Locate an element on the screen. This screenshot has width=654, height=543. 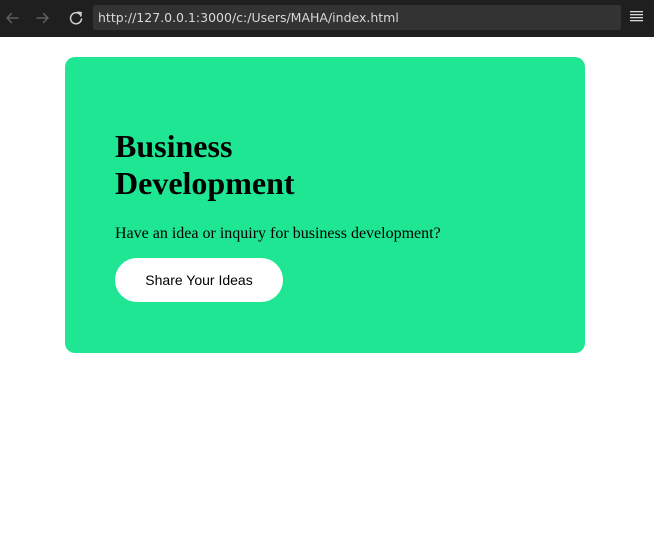
back-button is located at coordinates (12, 18).